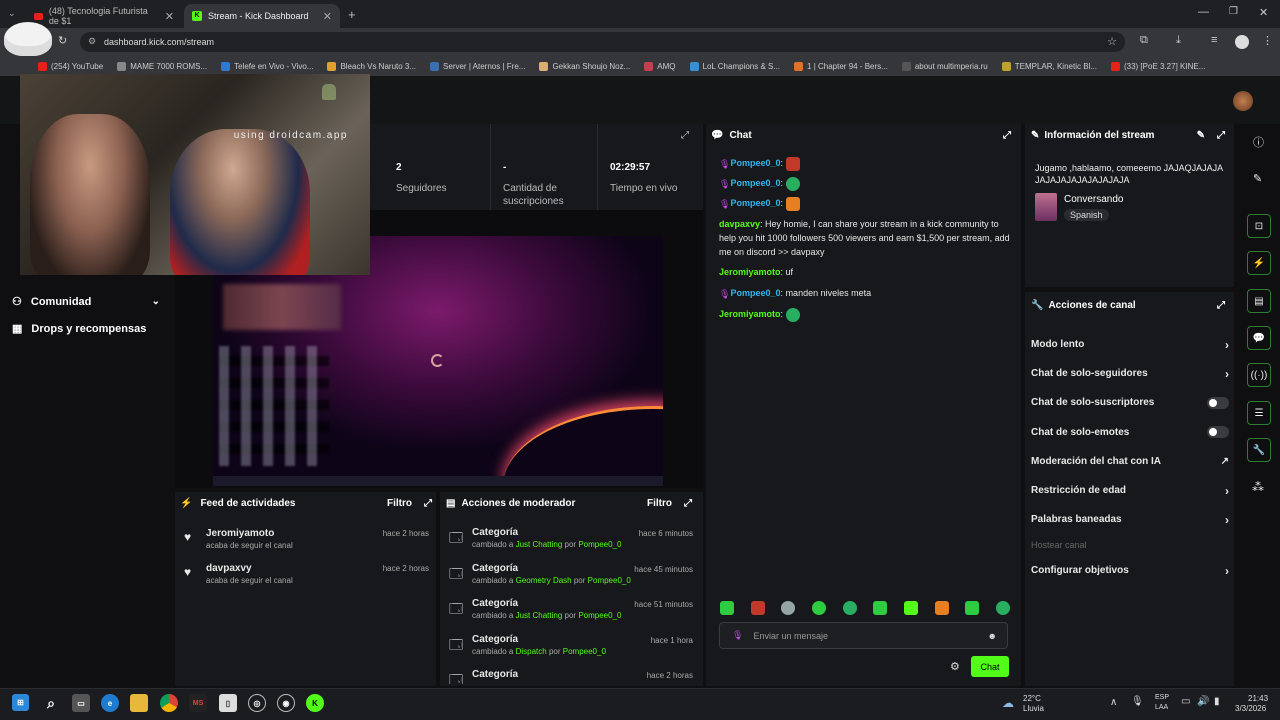 The image size is (1280, 720). I want to click on bookmark: (254) YouTube, so click(70, 66).